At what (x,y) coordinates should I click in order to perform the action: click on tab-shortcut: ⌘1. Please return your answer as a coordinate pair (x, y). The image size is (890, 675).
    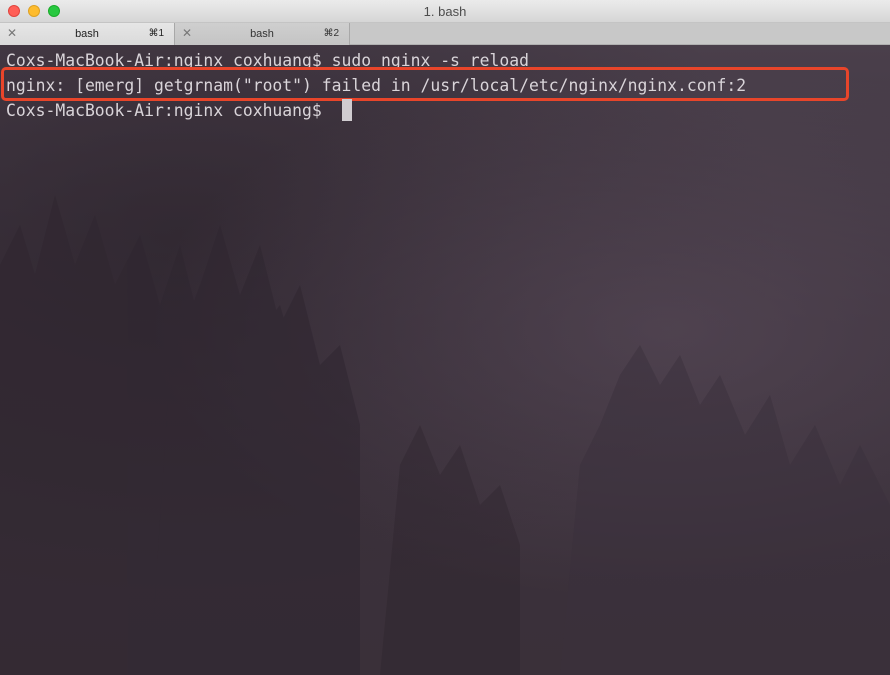
    Looking at the image, I should click on (156, 33).